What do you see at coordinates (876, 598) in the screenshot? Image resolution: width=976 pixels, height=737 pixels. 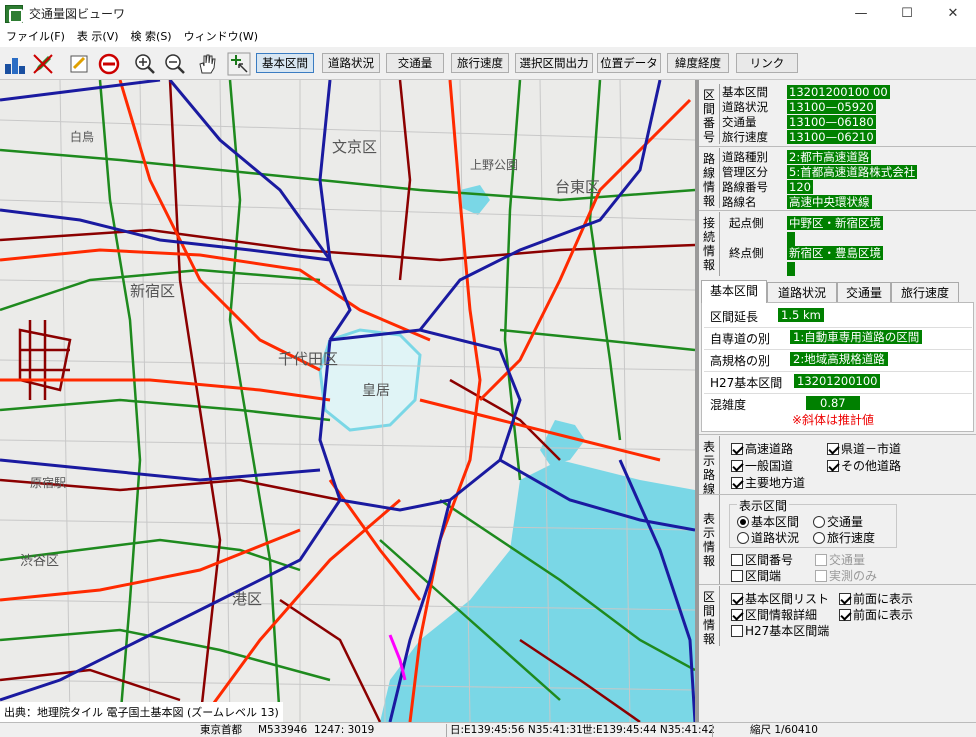 I see `check-list-bring-front: 前面に表示` at bounding box center [876, 598].